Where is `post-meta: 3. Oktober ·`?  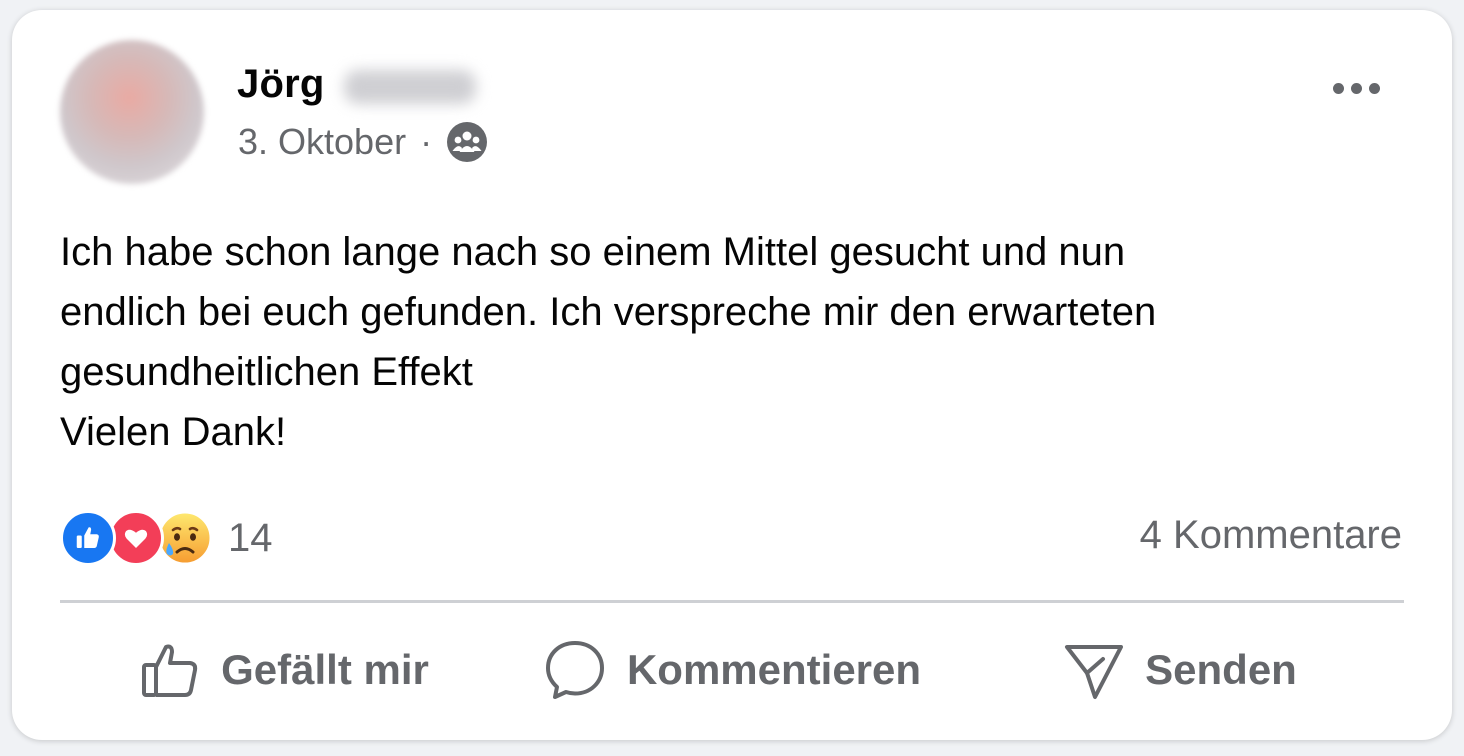 post-meta: 3. Oktober · is located at coordinates (363, 142).